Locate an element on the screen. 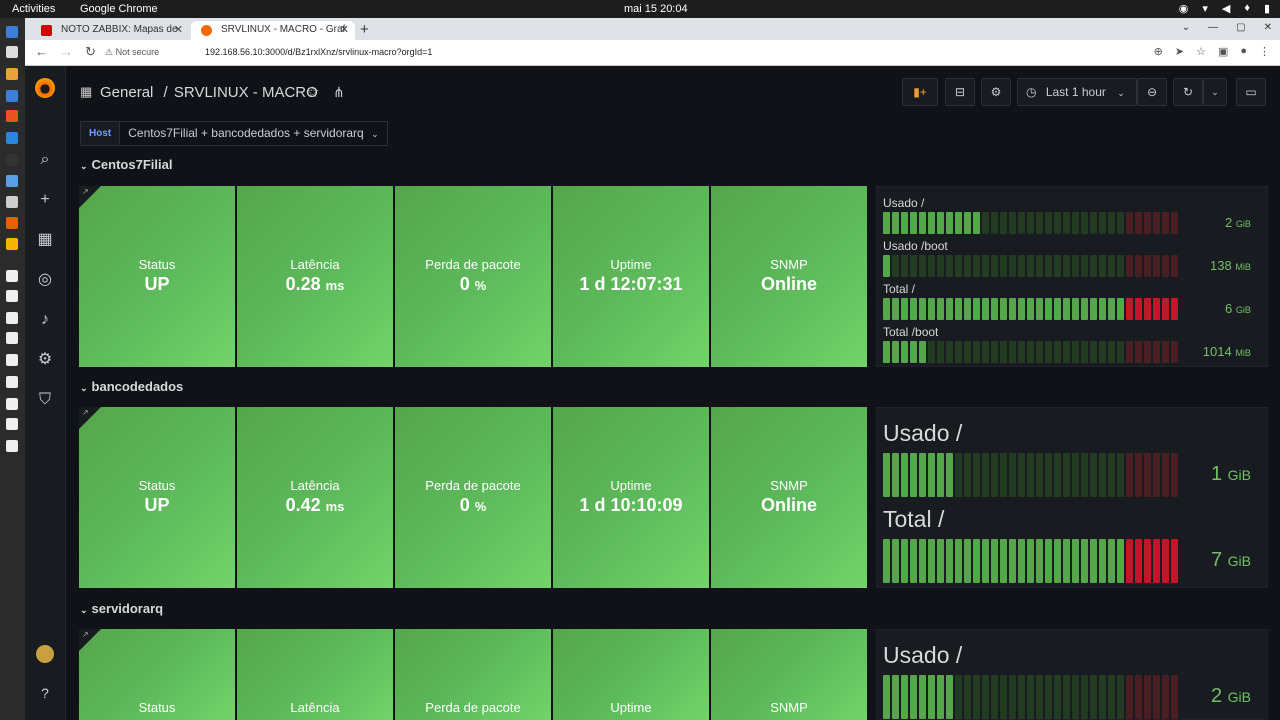  dashboard-settings-button: ⚙ is located at coordinates (996, 92).